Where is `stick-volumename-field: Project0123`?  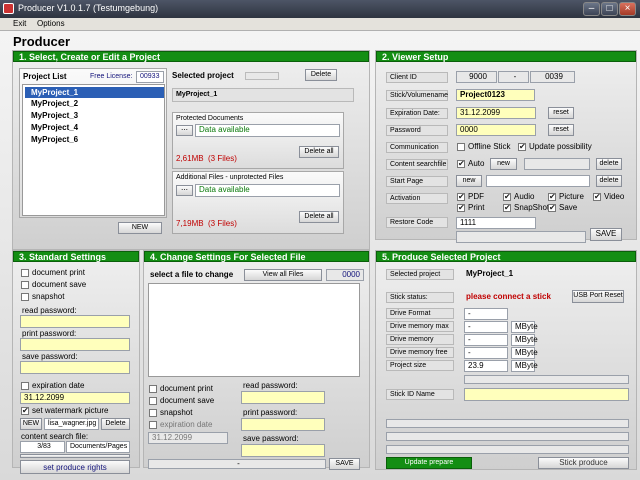 stick-volumename-field: Project0123 is located at coordinates (495, 95).